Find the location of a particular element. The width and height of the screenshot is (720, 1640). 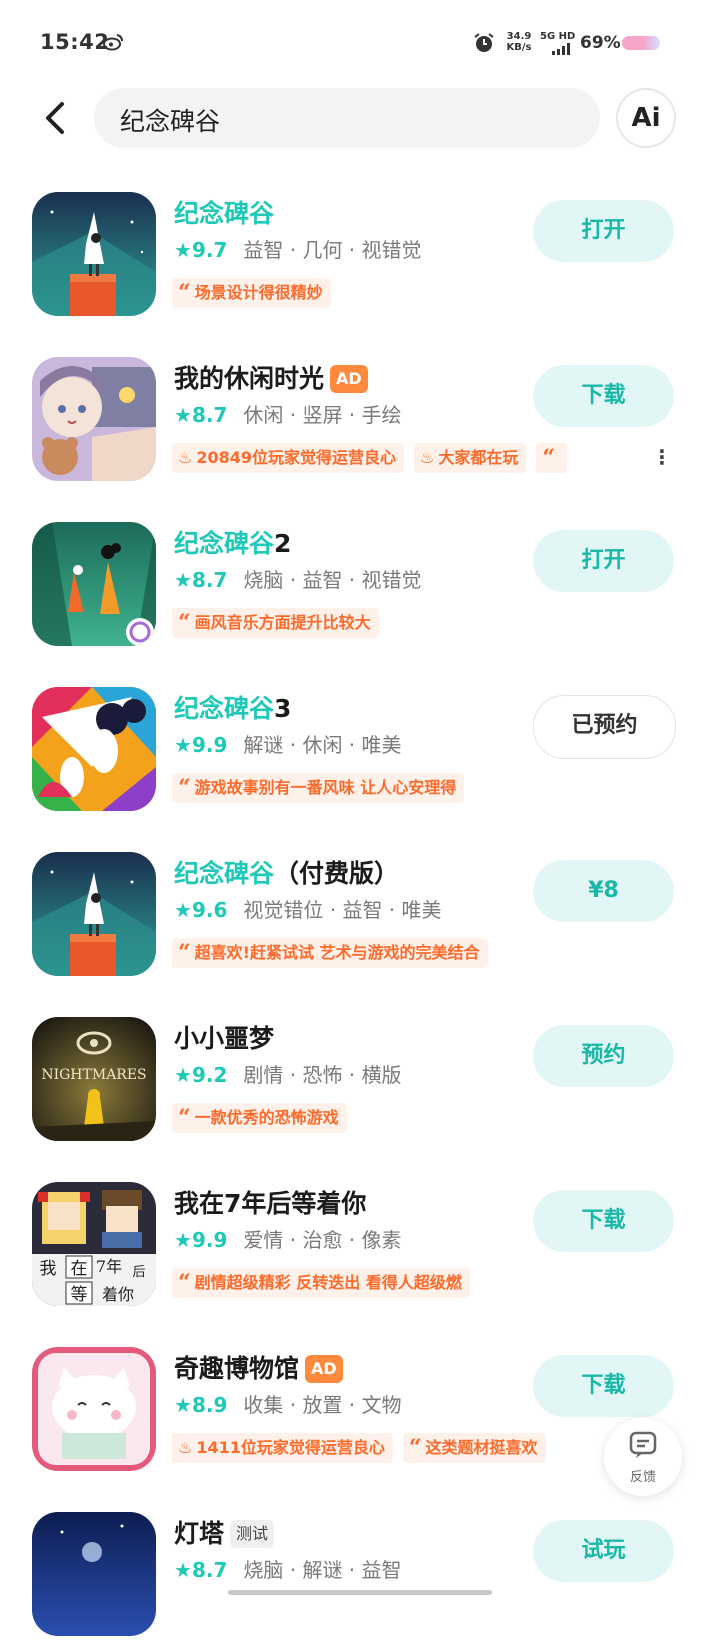

review-tag: “一款优秀的恐怖游戏 is located at coordinates (259, 1118).